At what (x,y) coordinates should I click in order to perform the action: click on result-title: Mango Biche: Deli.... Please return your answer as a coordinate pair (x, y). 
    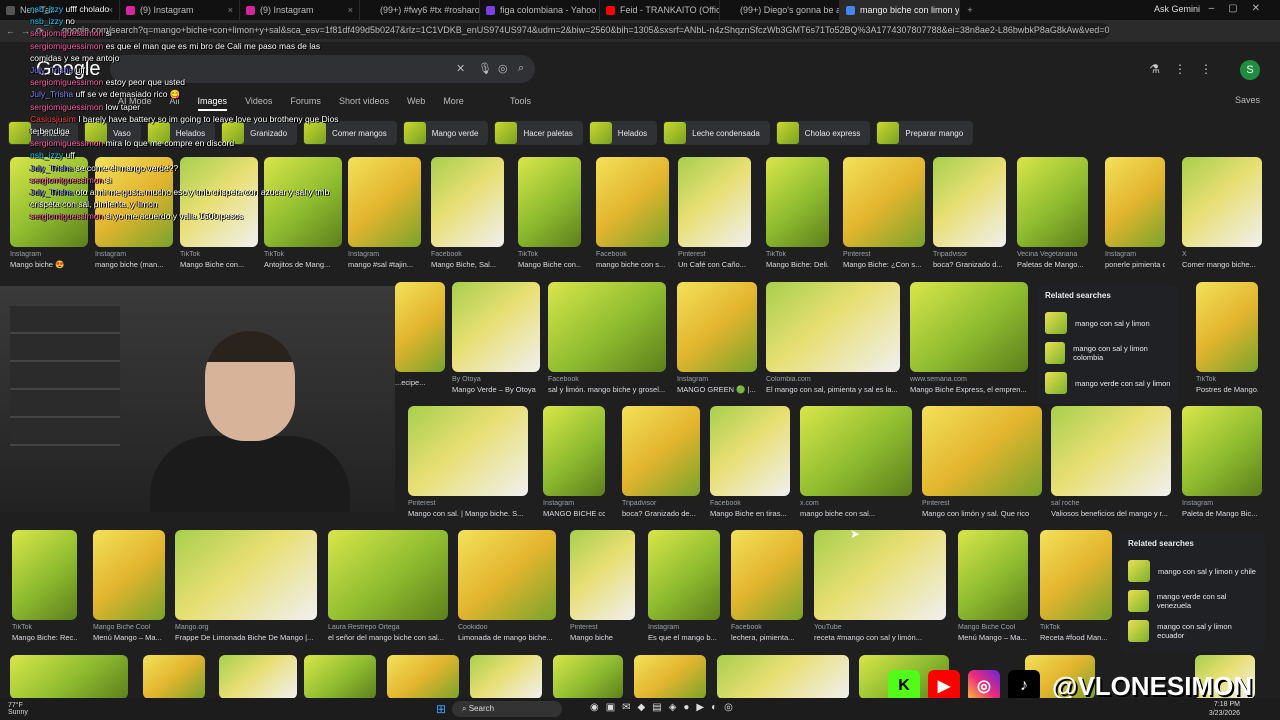
    Looking at the image, I should click on (797, 264).